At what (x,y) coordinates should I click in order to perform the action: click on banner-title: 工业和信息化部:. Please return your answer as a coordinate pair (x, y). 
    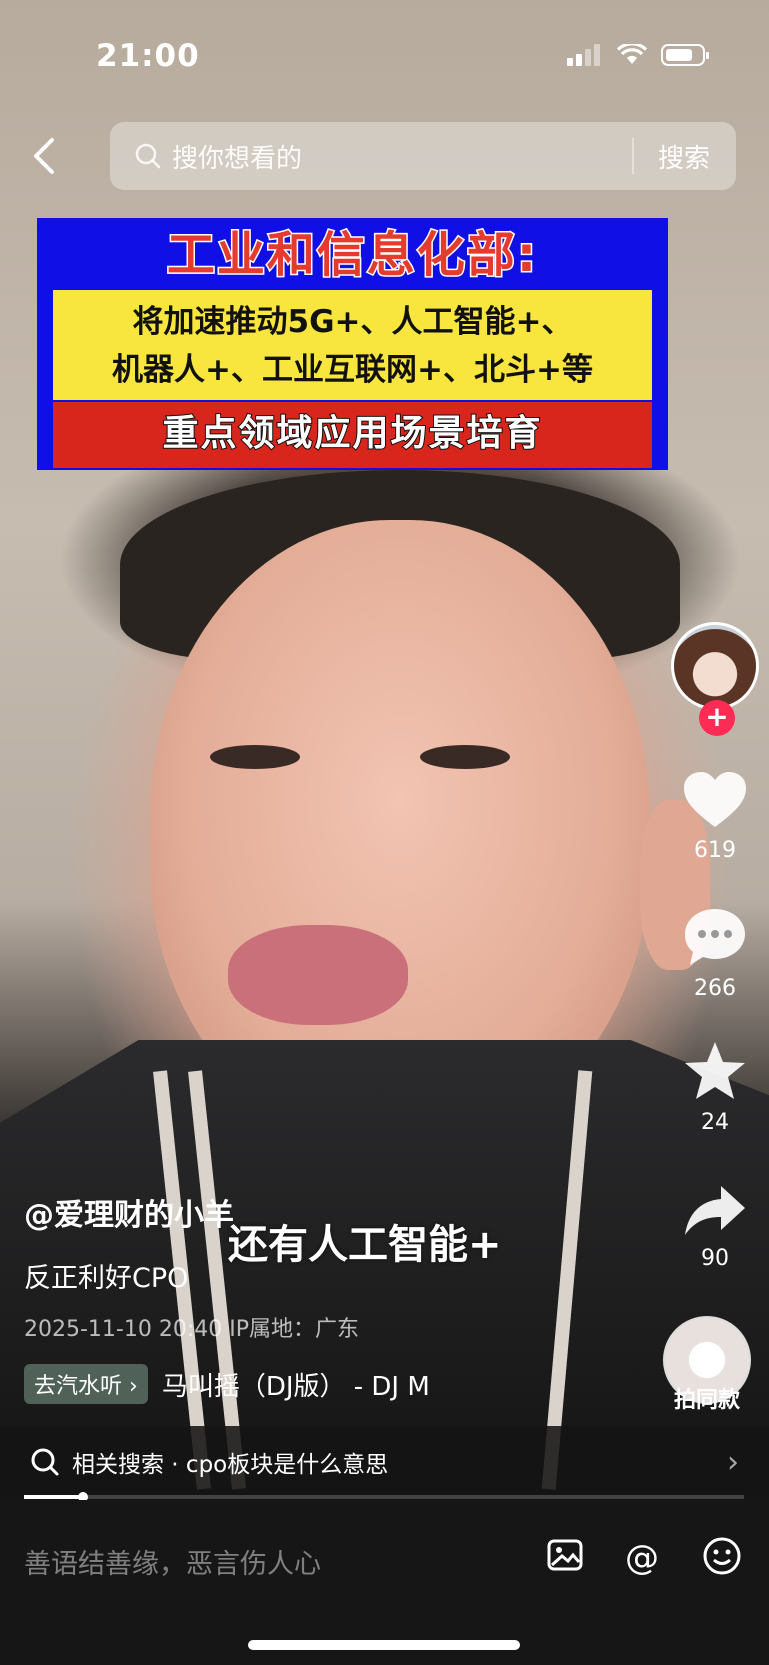
    Looking at the image, I should click on (352, 255).